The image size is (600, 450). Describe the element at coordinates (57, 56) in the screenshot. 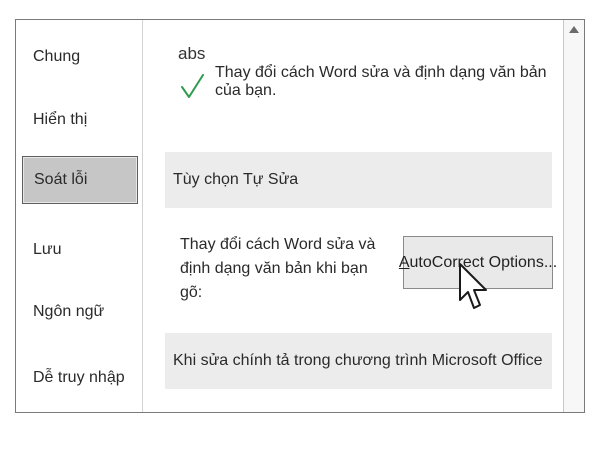

I see `sidebar-item-label: Chung` at that location.